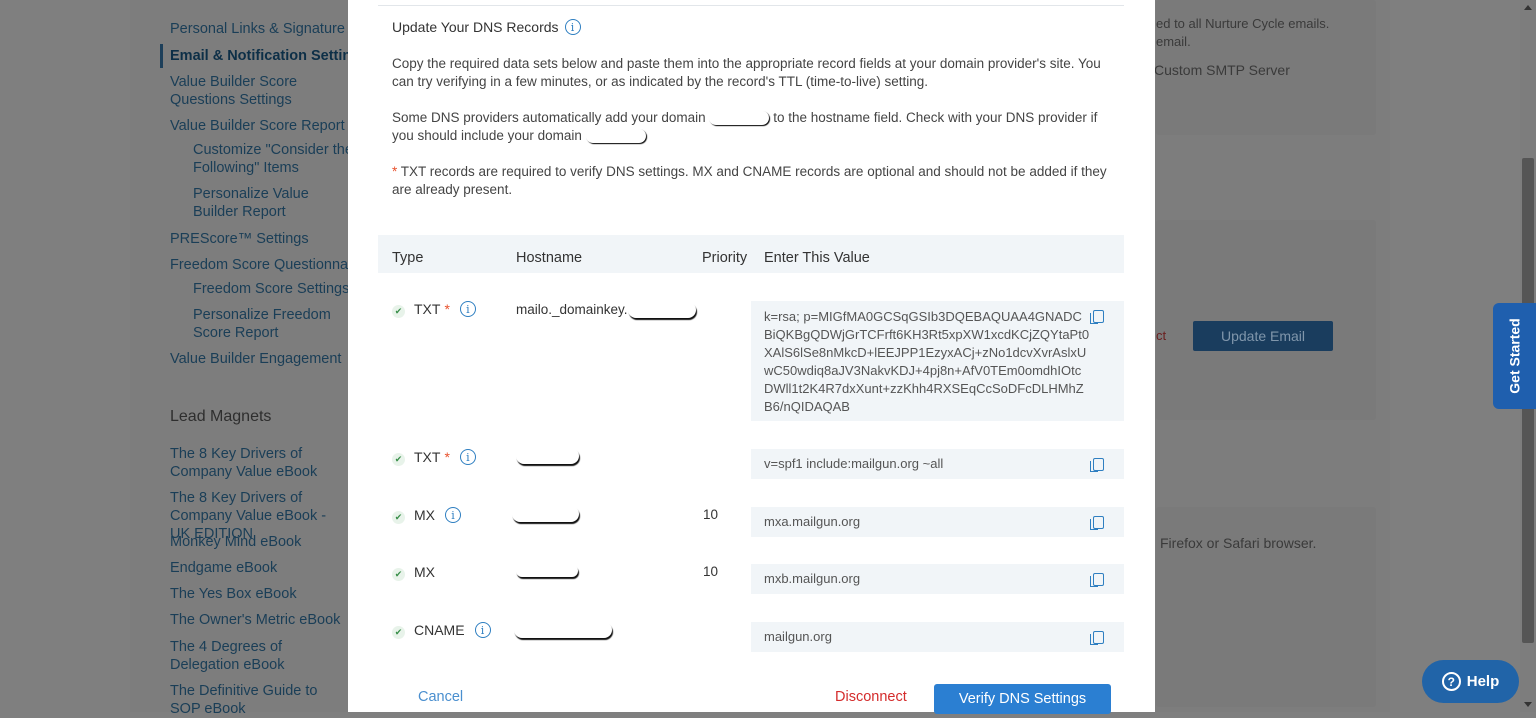  What do you see at coordinates (475, 27) in the screenshot?
I see `section-title-text: Update Your DNS Records` at bounding box center [475, 27].